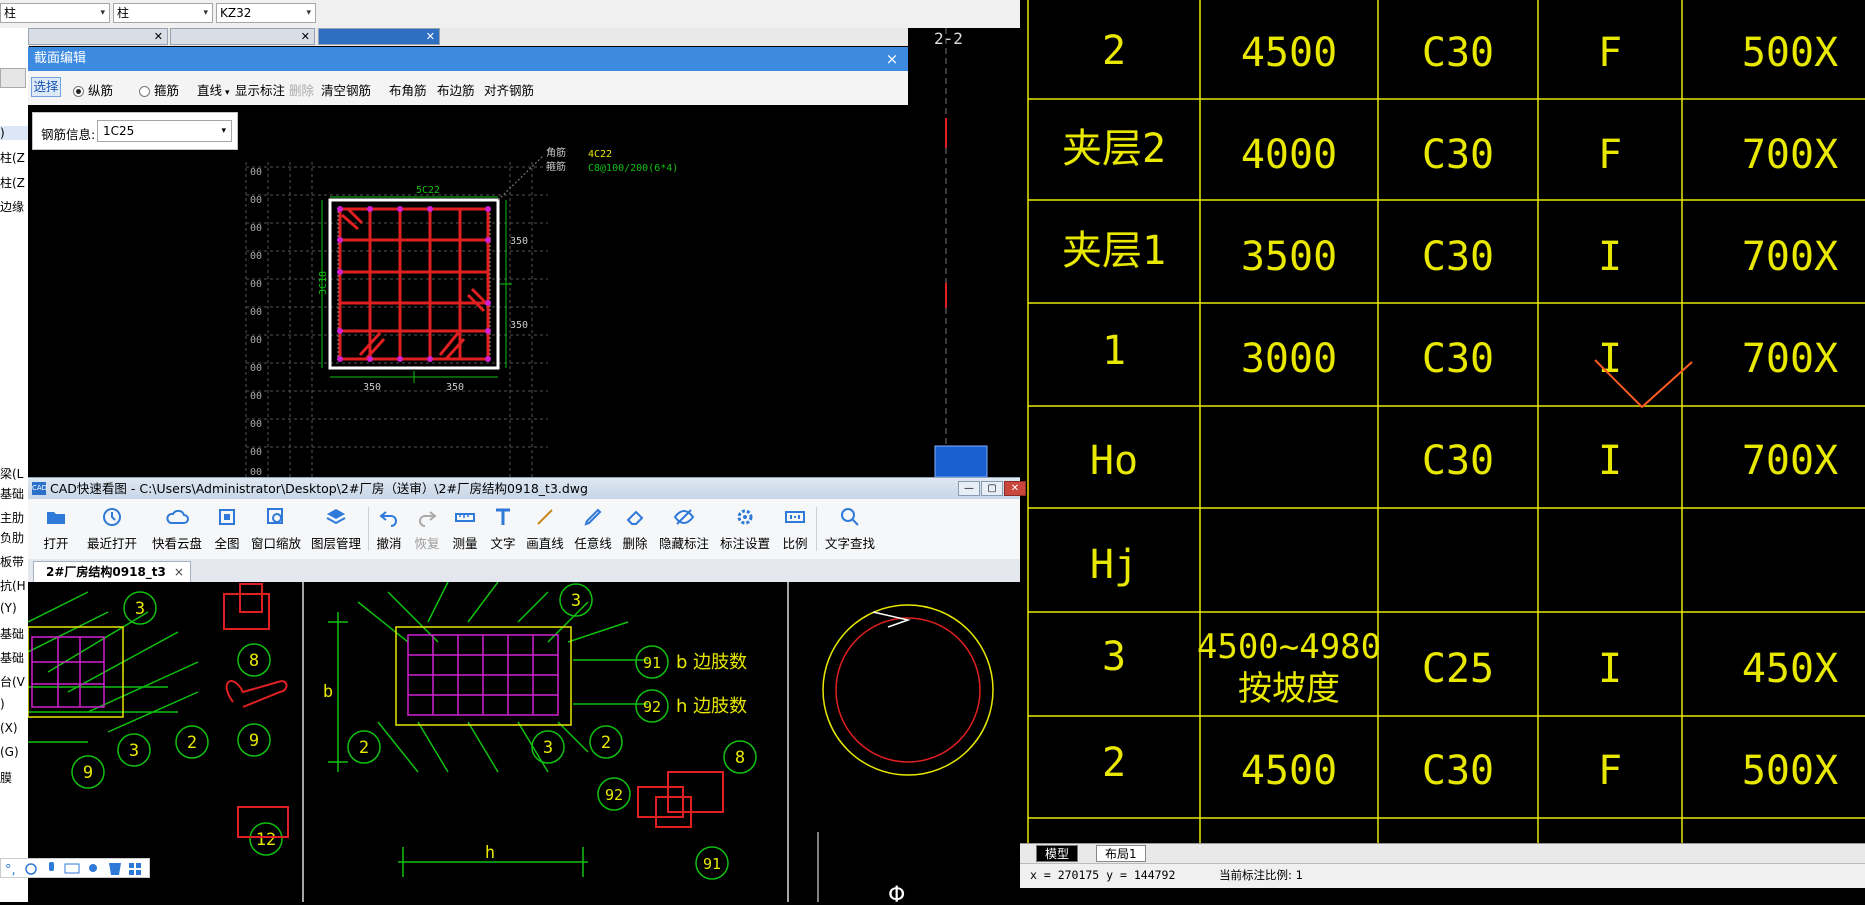 The height and width of the screenshot is (905, 1865). Describe the element at coordinates (14, 681) in the screenshot. I see `left-item: 台(V` at that location.